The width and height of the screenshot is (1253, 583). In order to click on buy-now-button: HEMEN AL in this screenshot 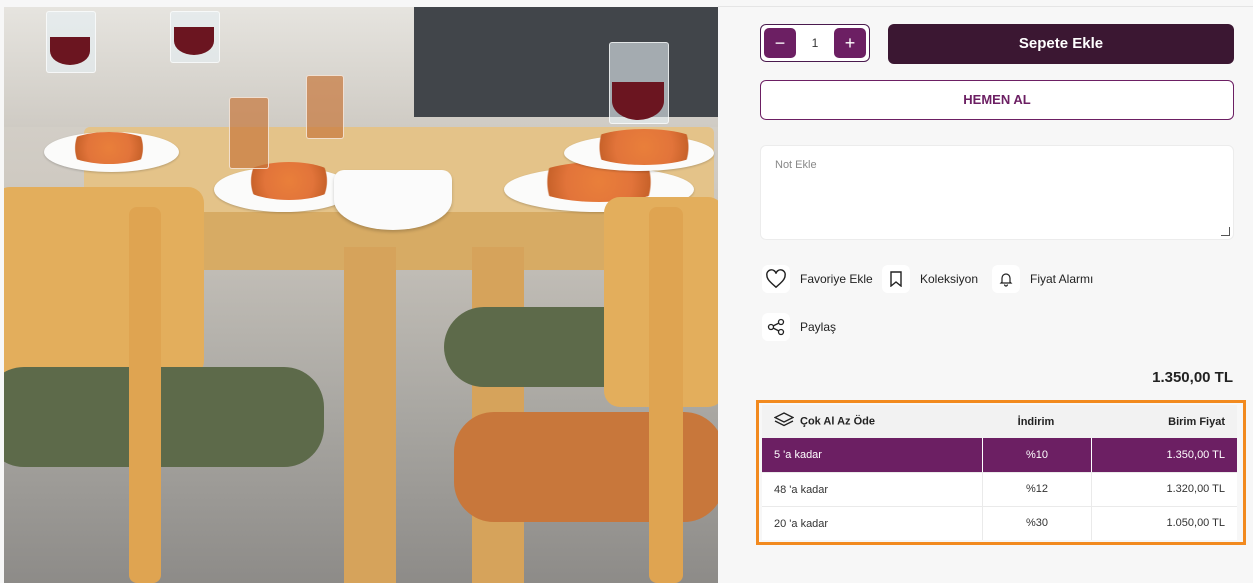, I will do `click(997, 100)`.